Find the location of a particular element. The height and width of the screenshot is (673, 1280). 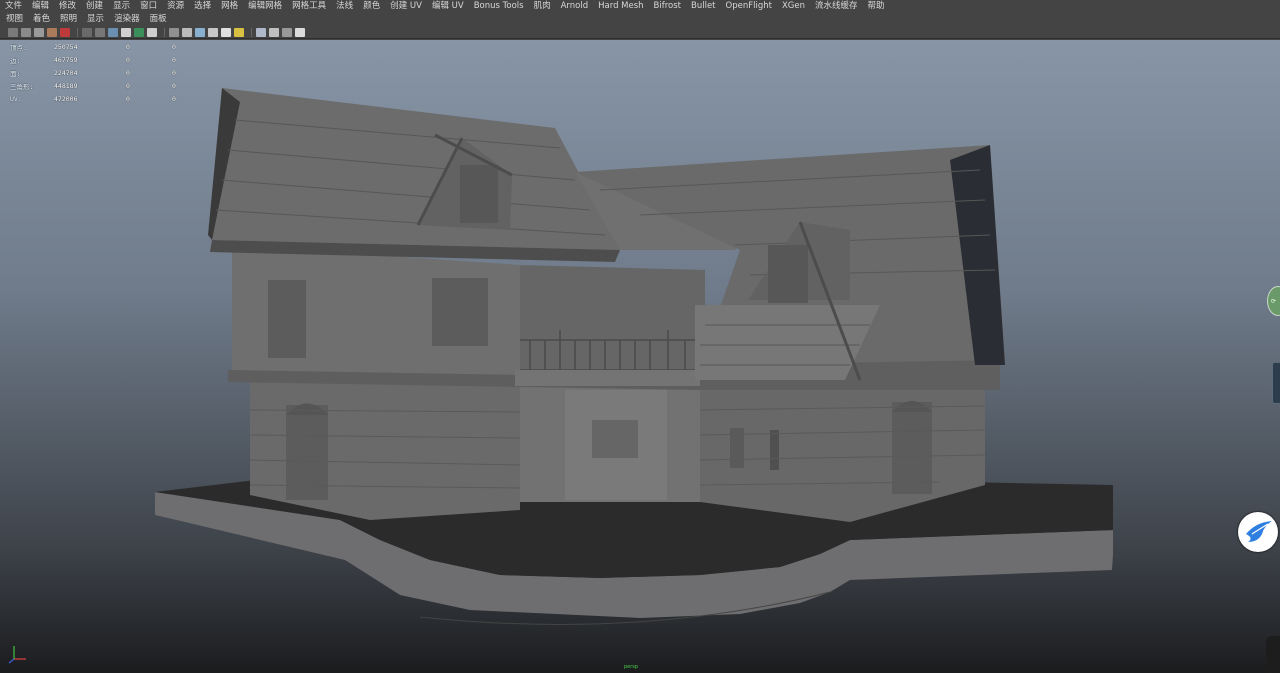

hud-row: 面: 224704 0 0 is located at coordinates (101, 72).